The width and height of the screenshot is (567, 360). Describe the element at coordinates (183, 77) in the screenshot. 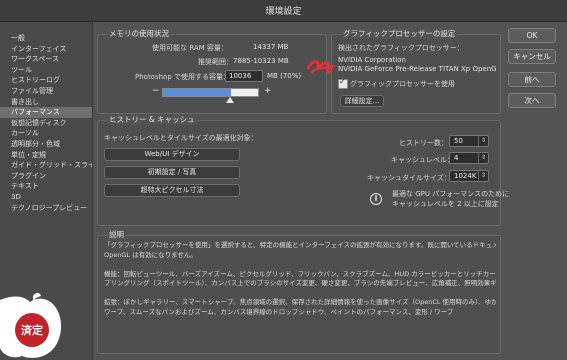

I see `usage-label: Photoshop で使用する容量：` at that location.